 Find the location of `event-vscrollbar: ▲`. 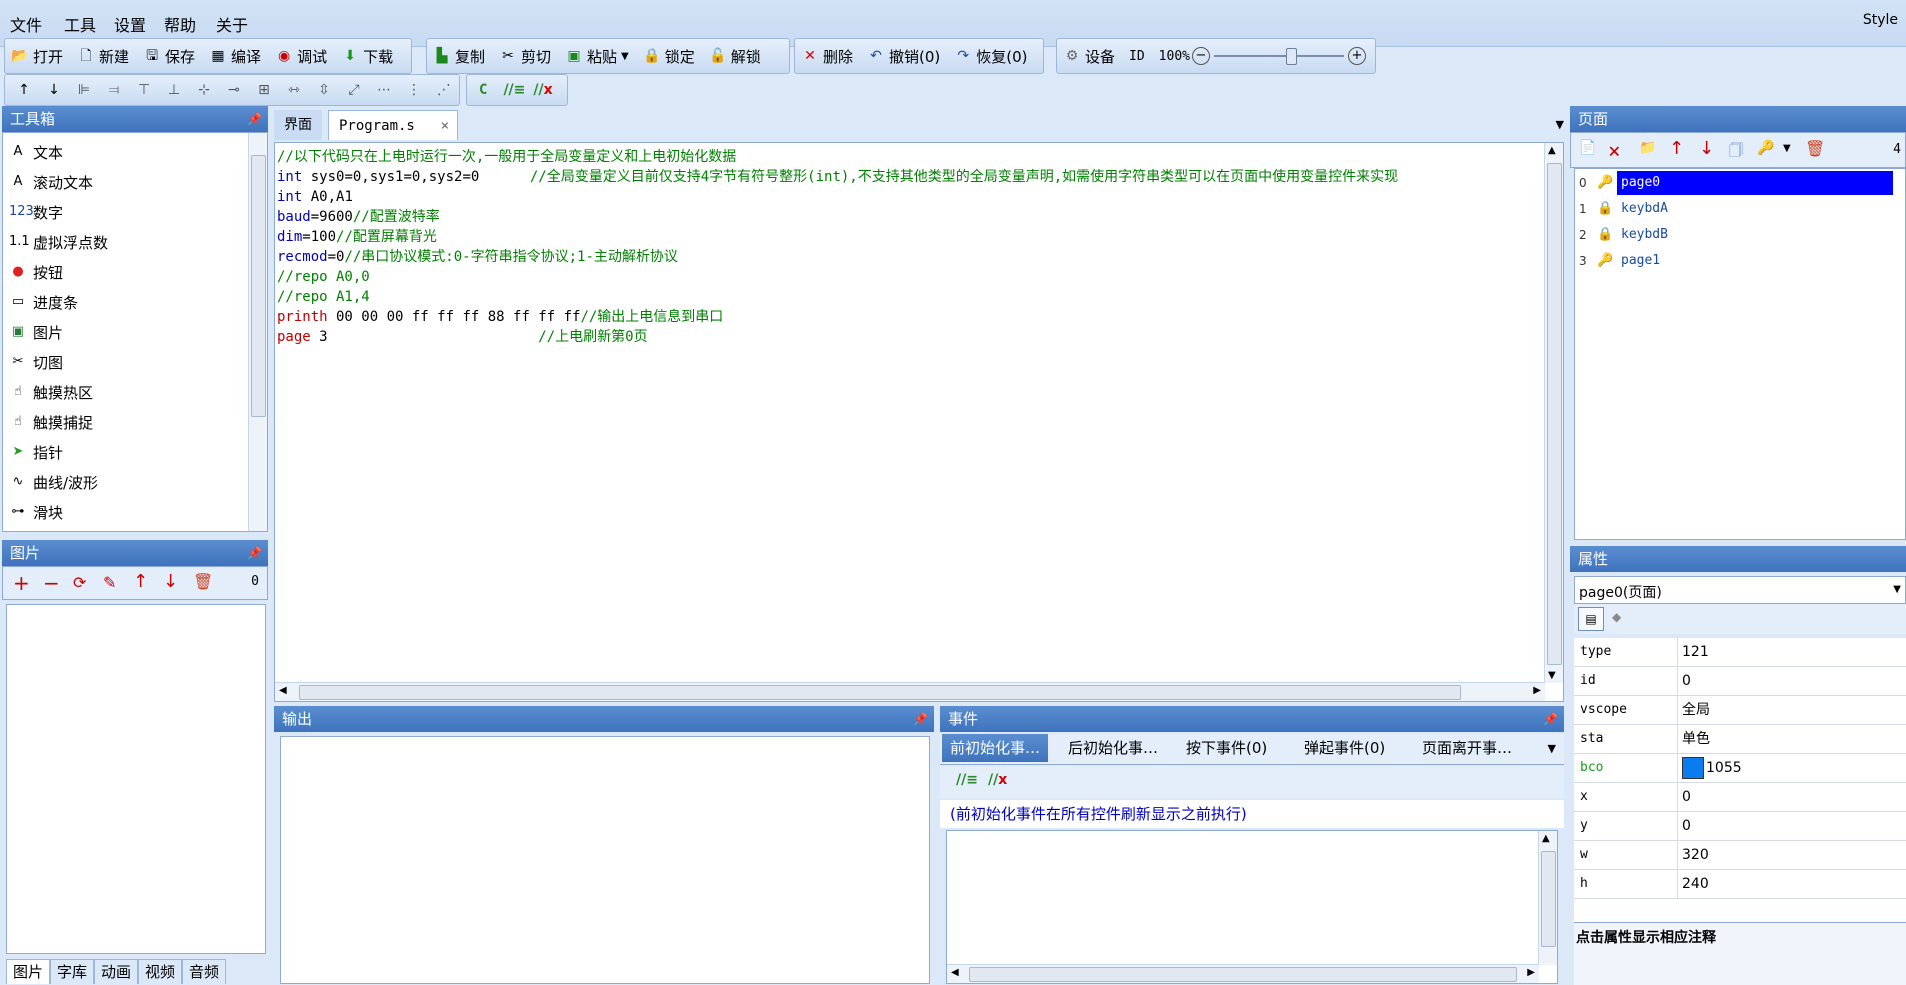

event-vscrollbar: ▲ is located at coordinates (1547, 898).